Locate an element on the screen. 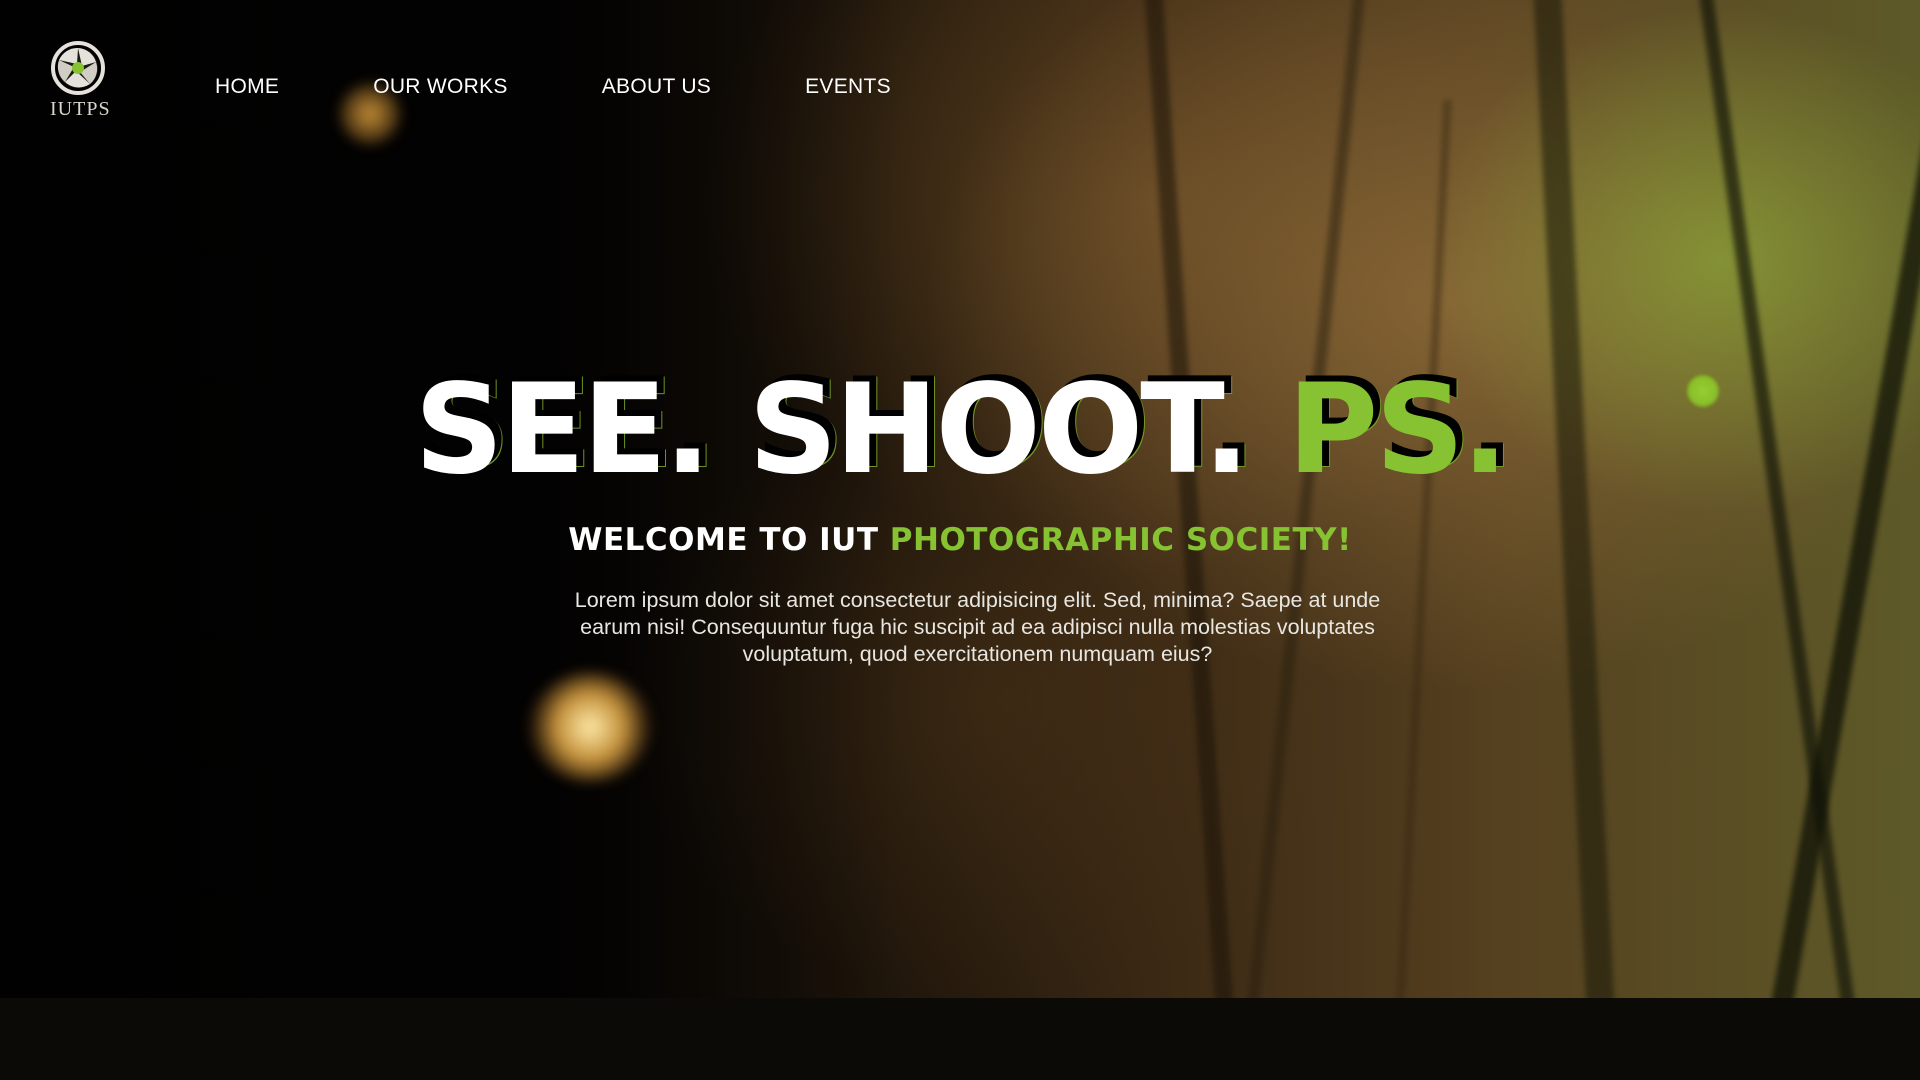 The height and width of the screenshot is (1080, 1920). welcome-white-part: WELCOME TO IUT is located at coordinates (723, 540).